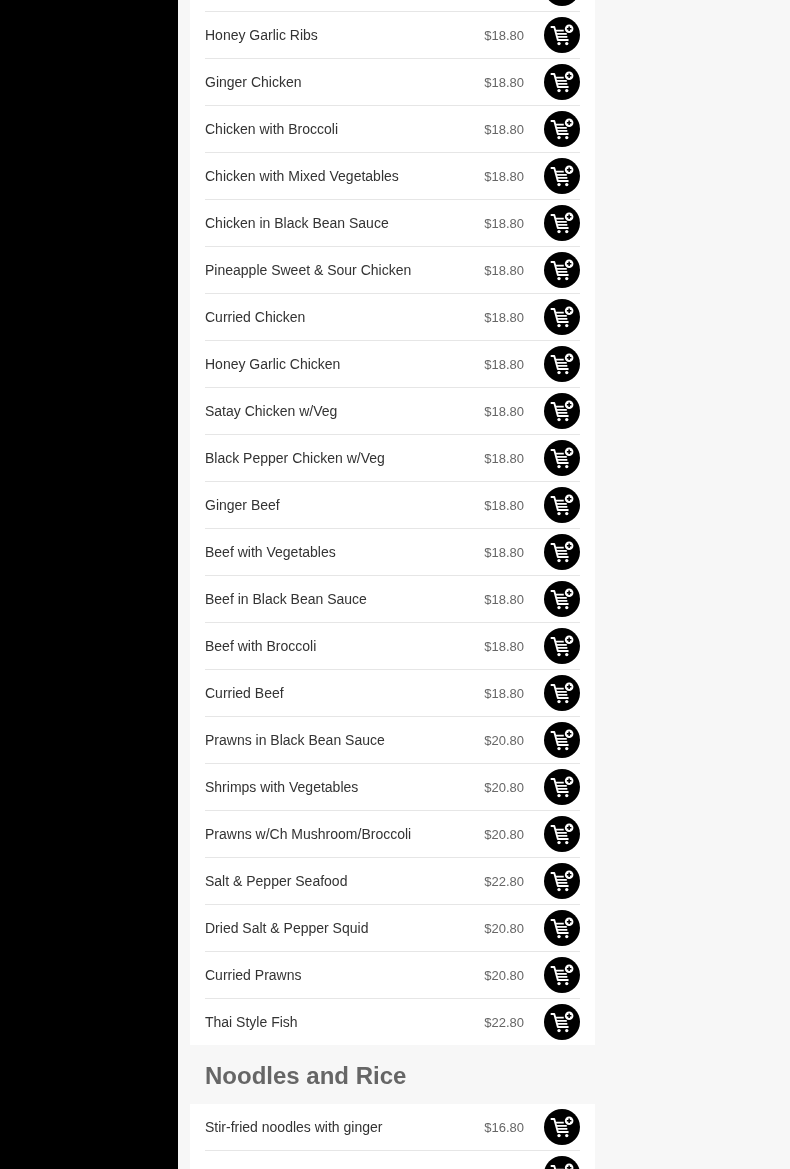 This screenshot has height=1169, width=790. Describe the element at coordinates (254, 82) in the screenshot. I see `dish-name: Ginger Chicken` at that location.